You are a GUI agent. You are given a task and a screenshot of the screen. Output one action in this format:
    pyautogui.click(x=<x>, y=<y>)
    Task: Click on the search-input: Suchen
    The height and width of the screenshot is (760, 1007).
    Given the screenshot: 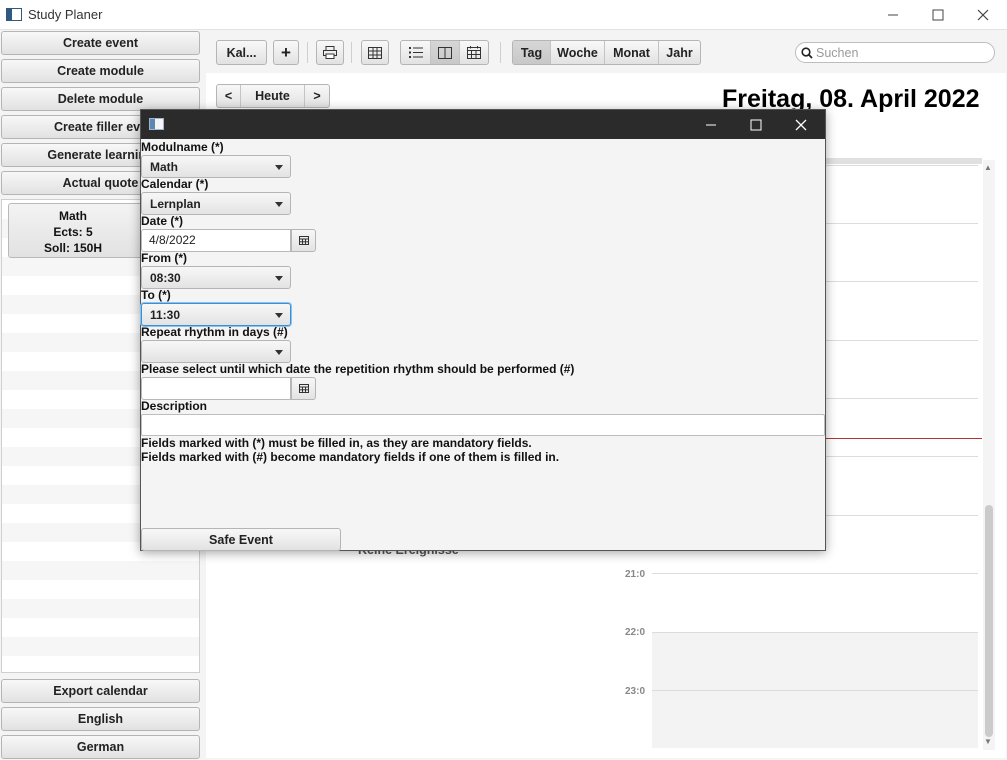 What is the action you would take?
    pyautogui.click(x=895, y=52)
    